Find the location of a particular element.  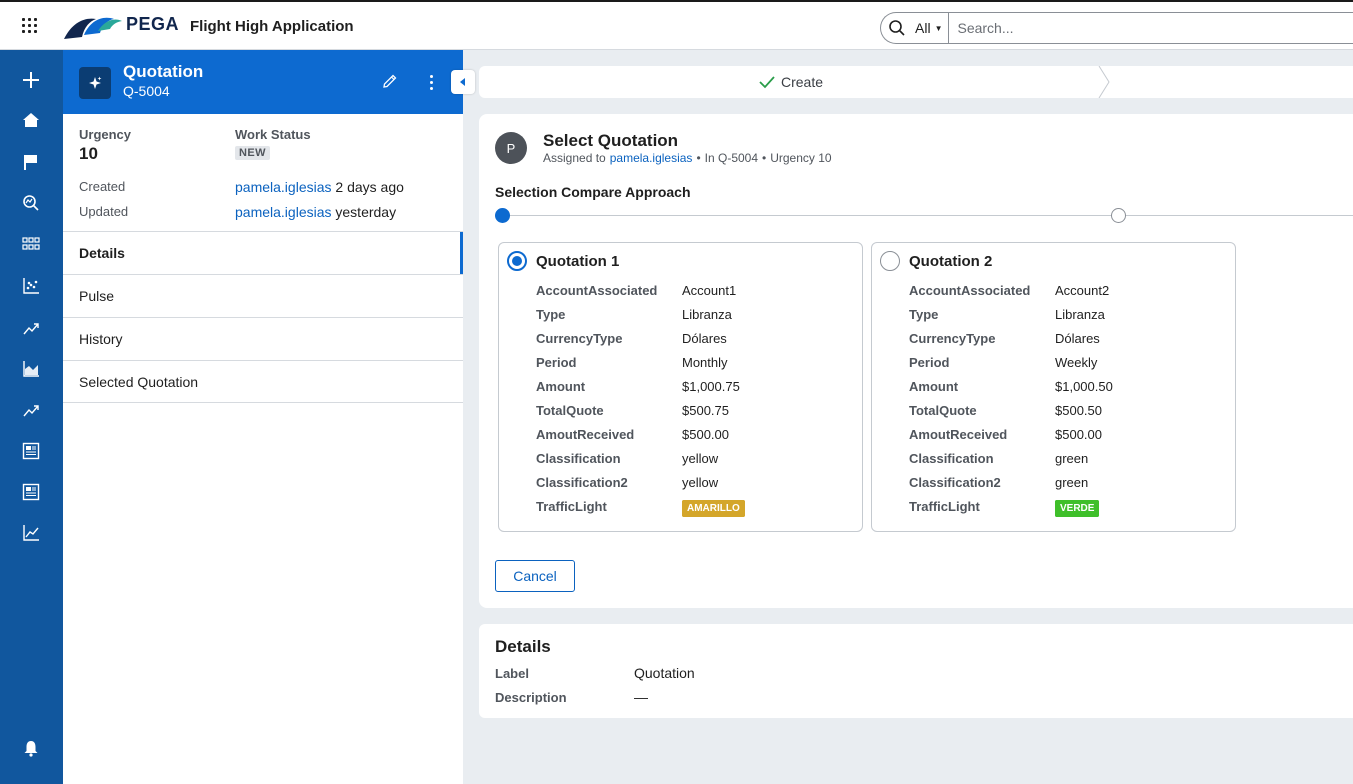

created-user-link: pamela.iglesias is located at coordinates (283, 187).